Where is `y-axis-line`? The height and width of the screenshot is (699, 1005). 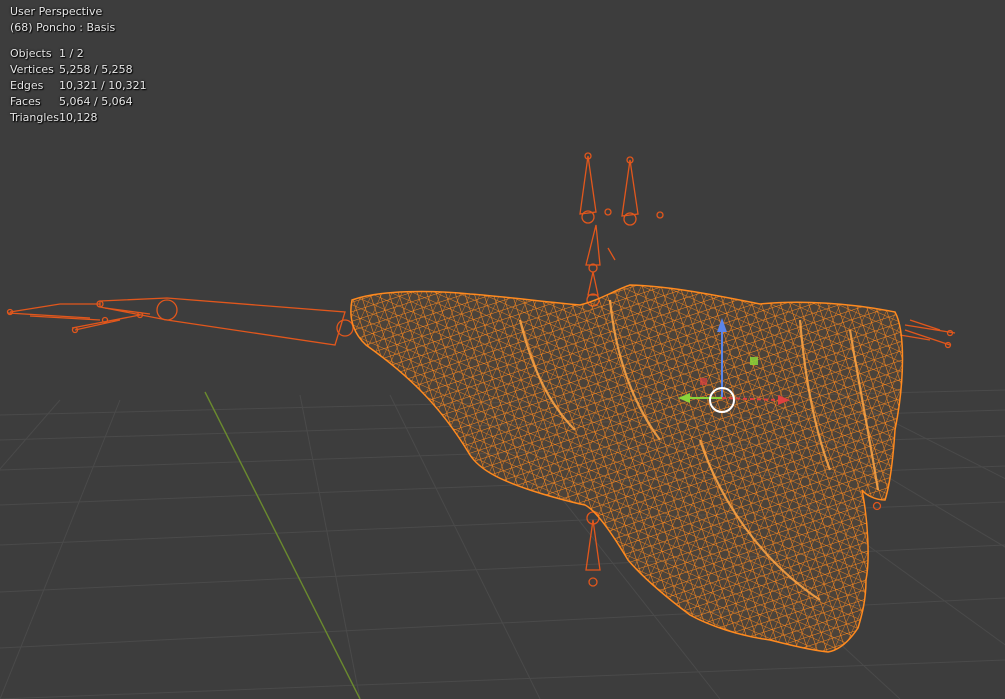
y-axis-line is located at coordinates (282, 545).